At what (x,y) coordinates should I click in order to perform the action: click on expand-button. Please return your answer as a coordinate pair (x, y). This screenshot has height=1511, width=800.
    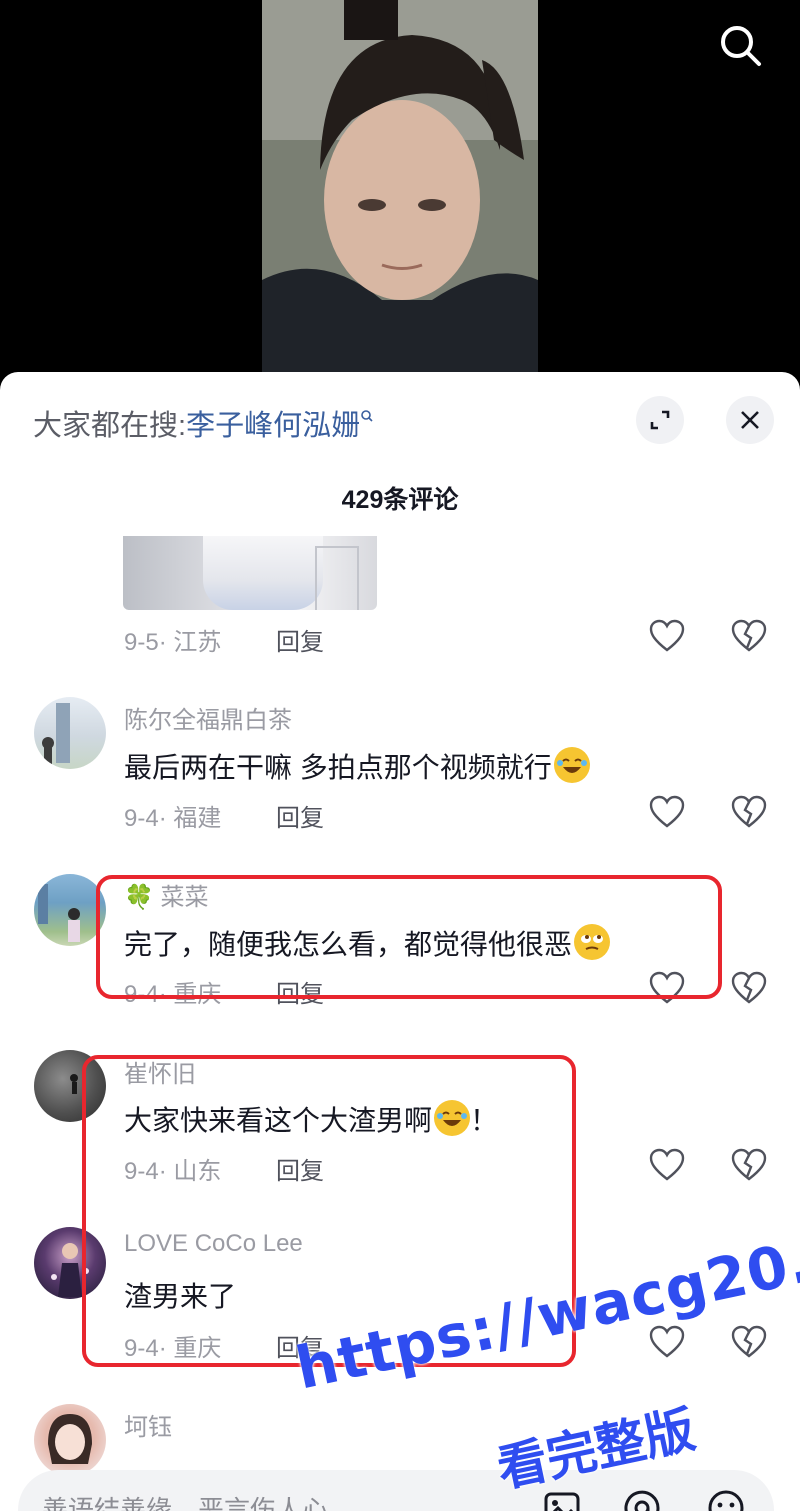
    Looking at the image, I should click on (660, 420).